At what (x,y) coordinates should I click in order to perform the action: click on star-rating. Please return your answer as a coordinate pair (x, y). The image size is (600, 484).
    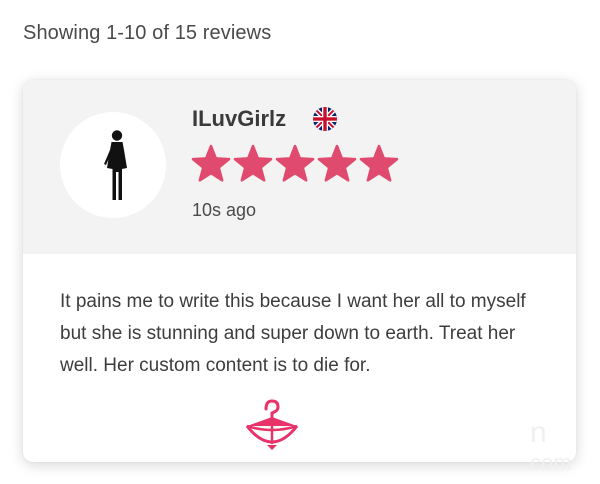
    Looking at the image, I should click on (295, 164).